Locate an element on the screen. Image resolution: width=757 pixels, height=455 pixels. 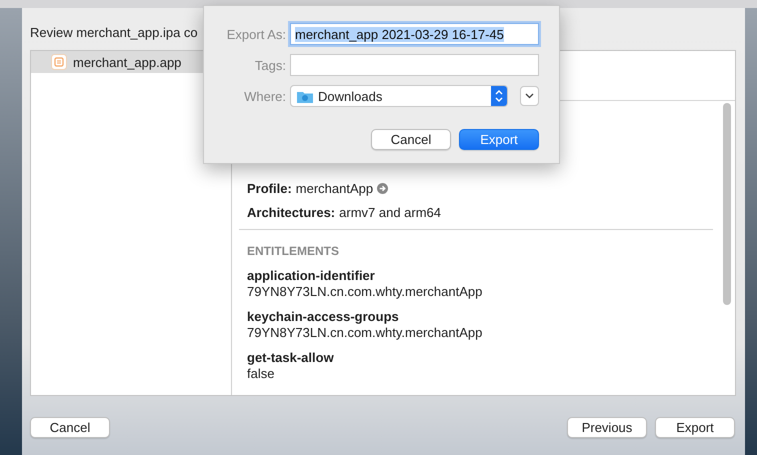
location-popup: Downloads is located at coordinates (399, 96).